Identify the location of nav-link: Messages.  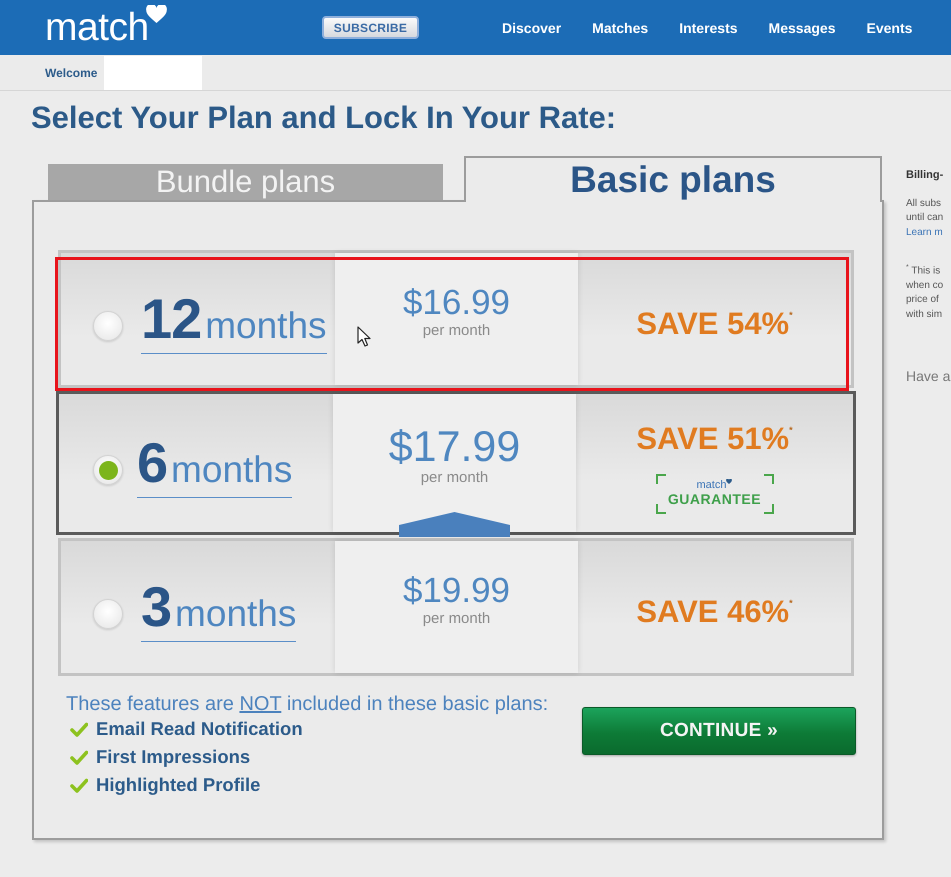
(802, 28).